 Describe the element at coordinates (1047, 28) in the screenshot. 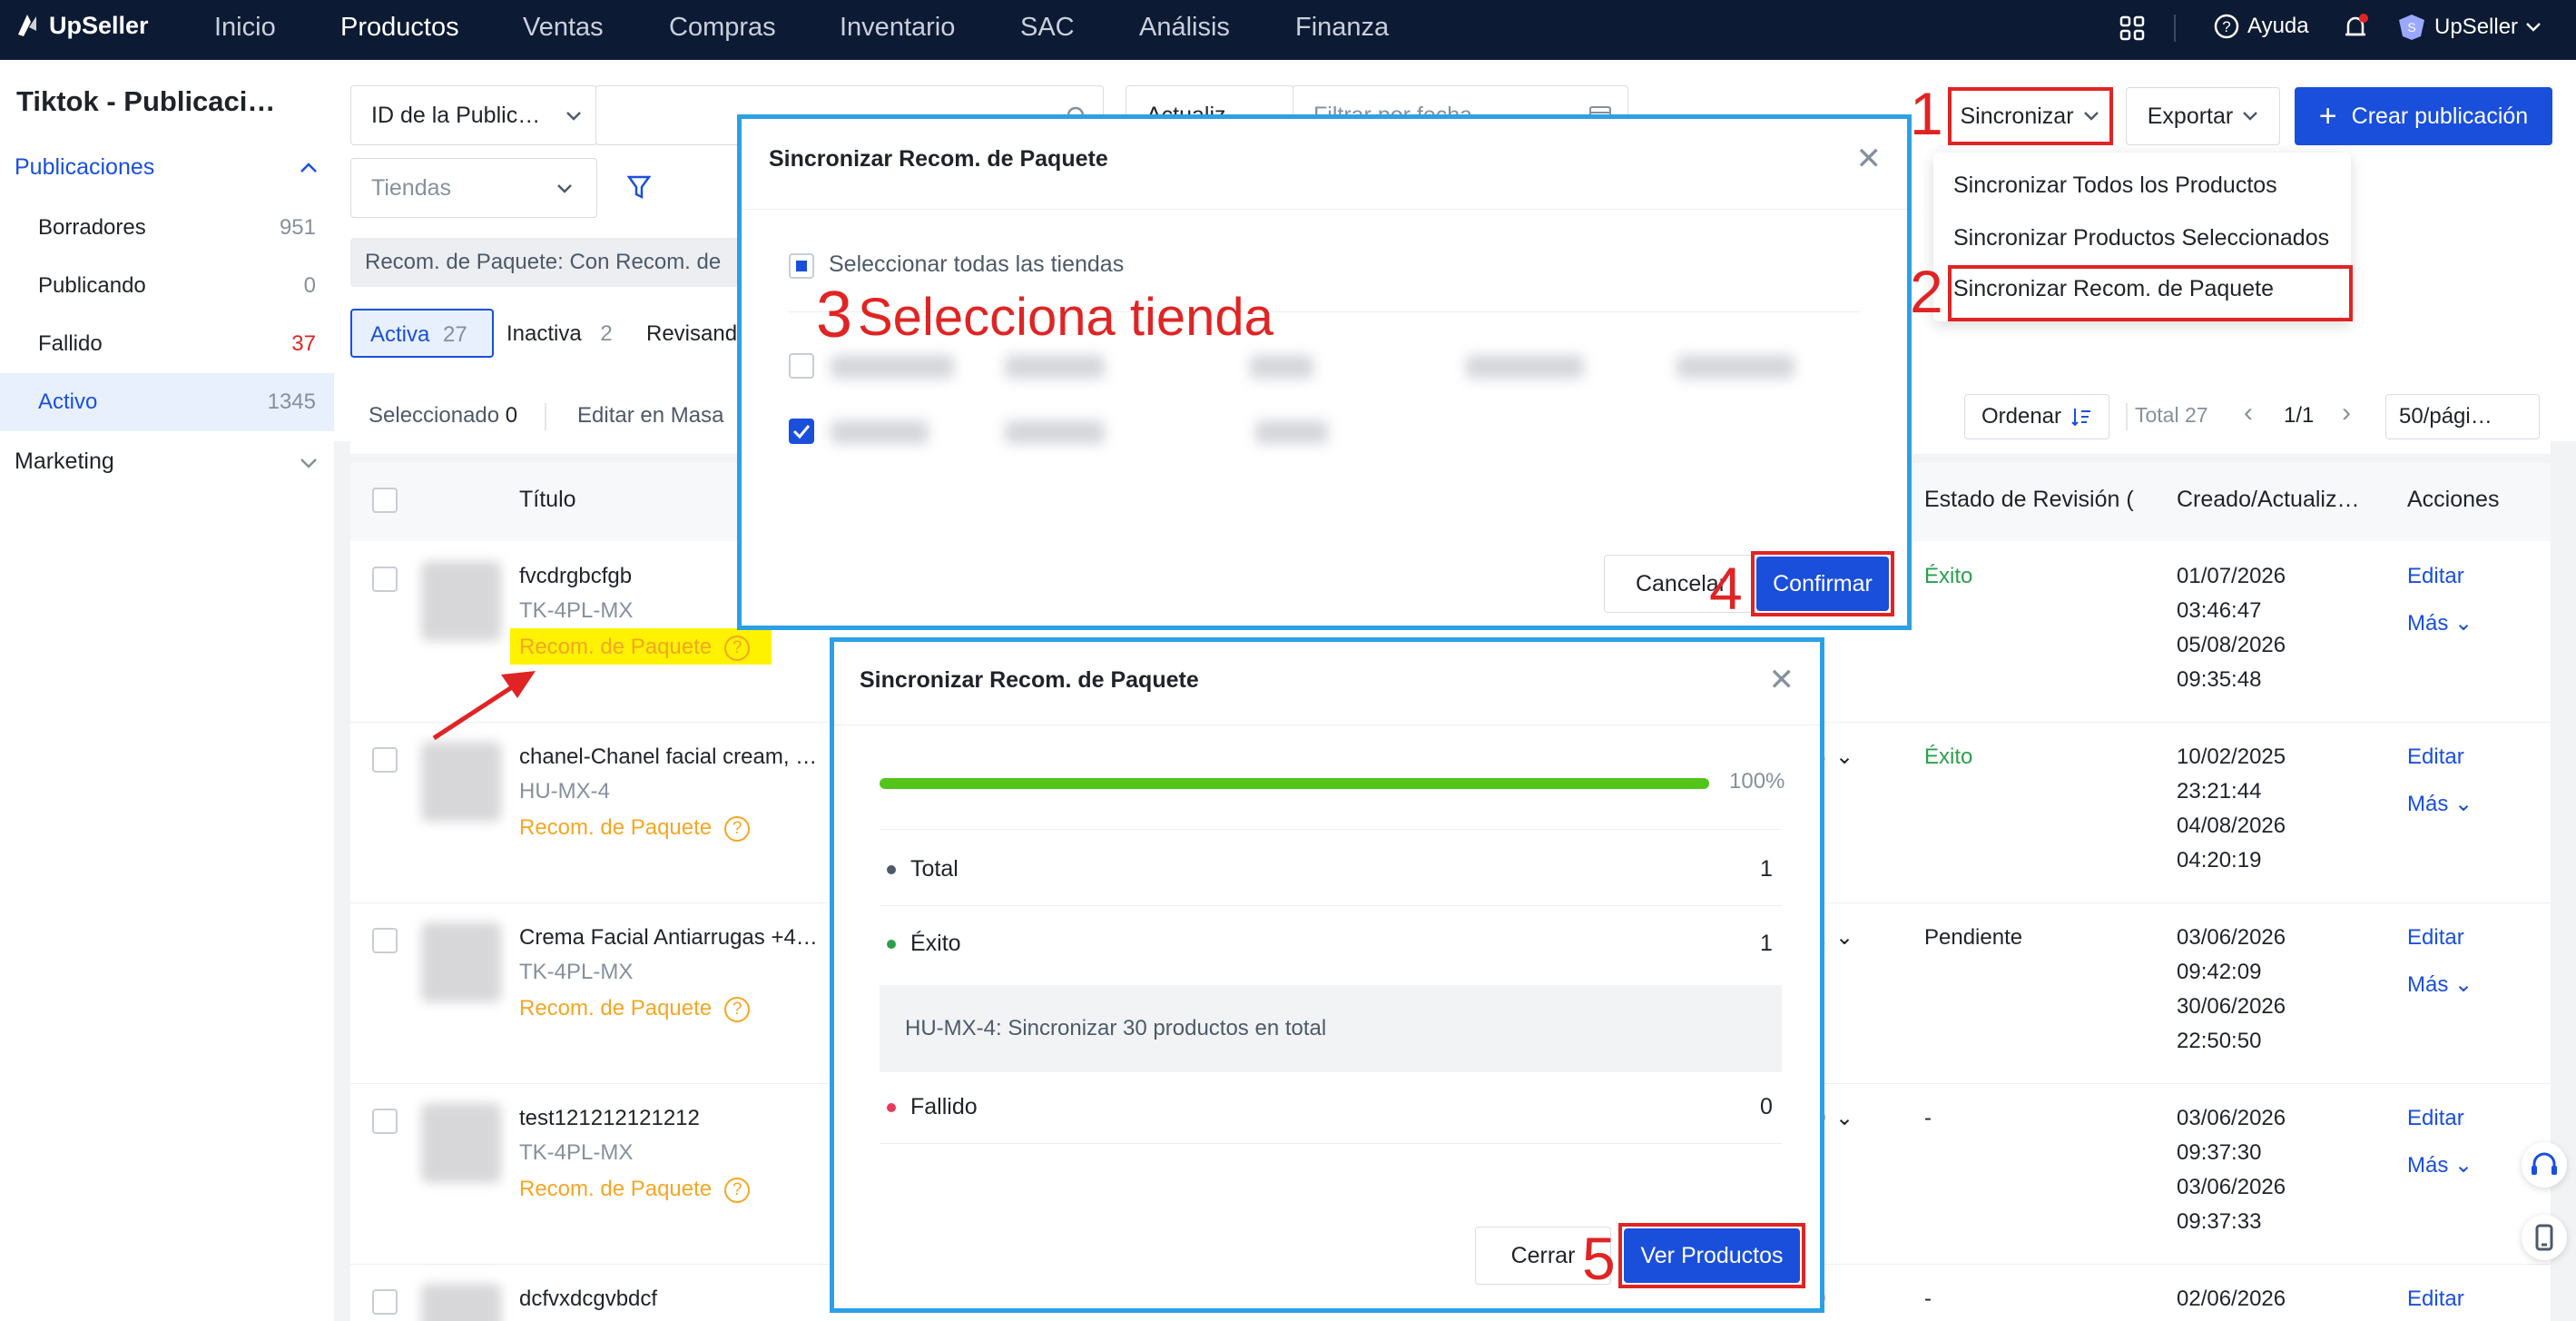

I see `nav-sac: SAC` at that location.